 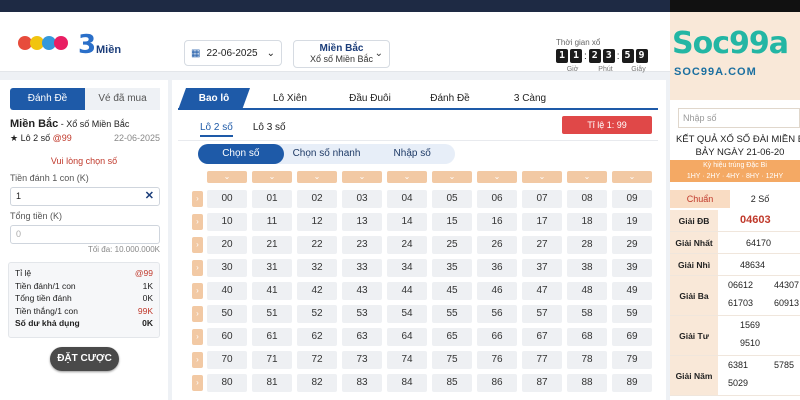 I want to click on number-cell: 41, so click(x=272, y=291).